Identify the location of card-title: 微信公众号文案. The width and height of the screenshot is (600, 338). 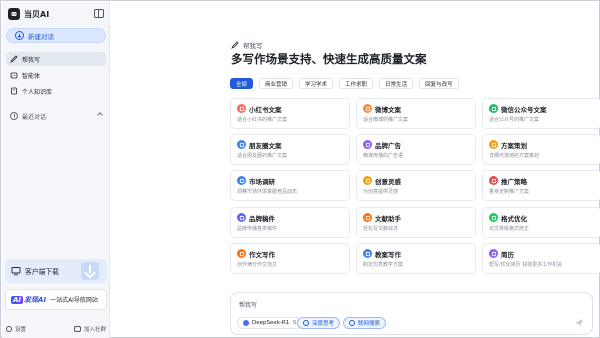
(524, 110).